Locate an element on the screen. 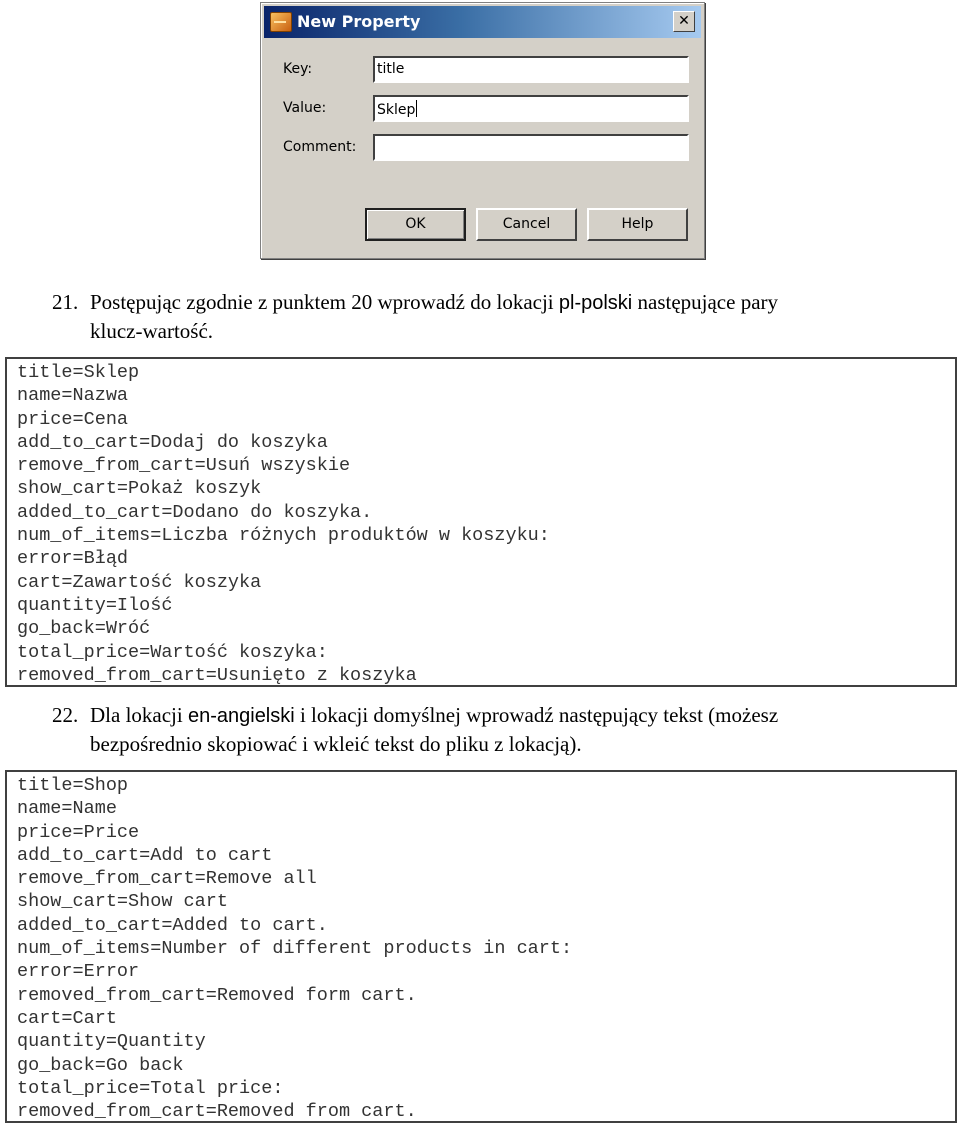 Image resolution: width=960 pixels, height=1127 pixels. code-line: add_to_cart=Dodaj do koszyka is located at coordinates (172, 442).